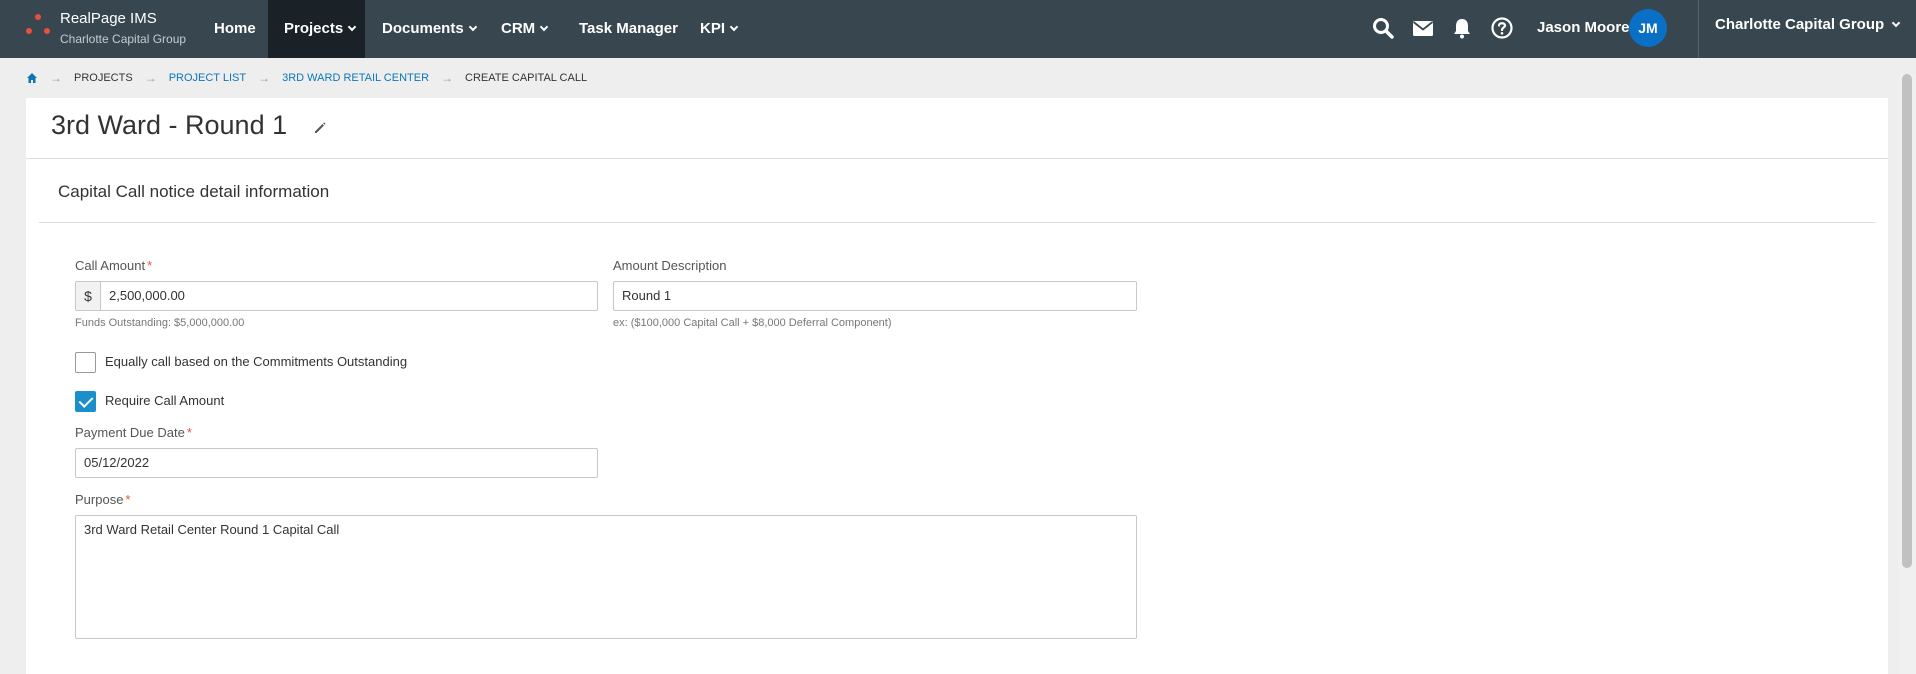 The image size is (1916, 674). Describe the element at coordinates (160, 323) in the screenshot. I see `funds-outstanding-hint: Funds Outstanding: $5,000,000.00` at that location.